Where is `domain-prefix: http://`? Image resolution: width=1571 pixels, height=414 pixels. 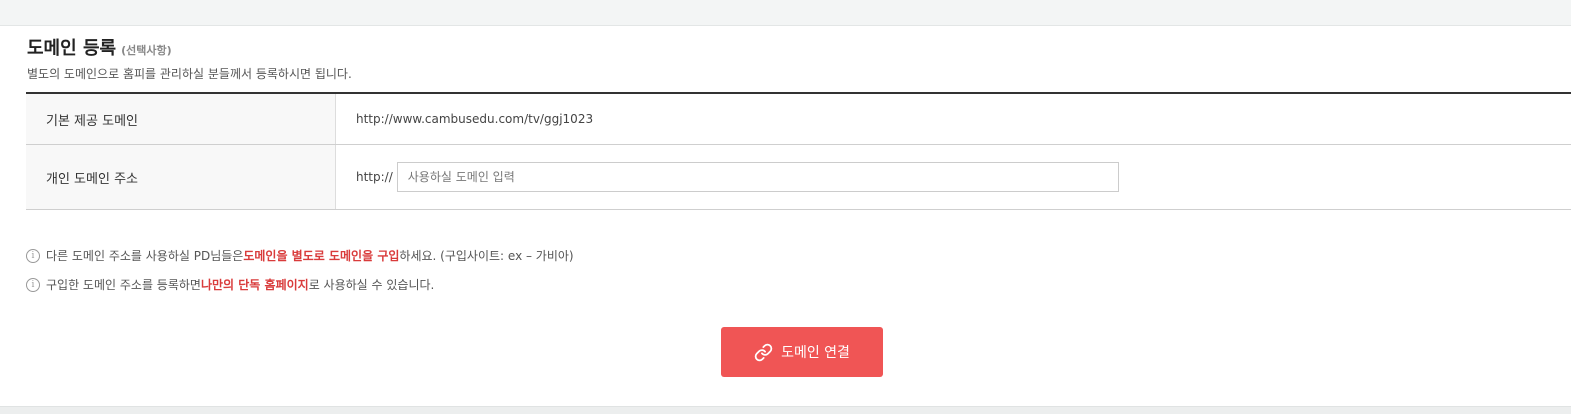
domain-prefix: http:// is located at coordinates (374, 177).